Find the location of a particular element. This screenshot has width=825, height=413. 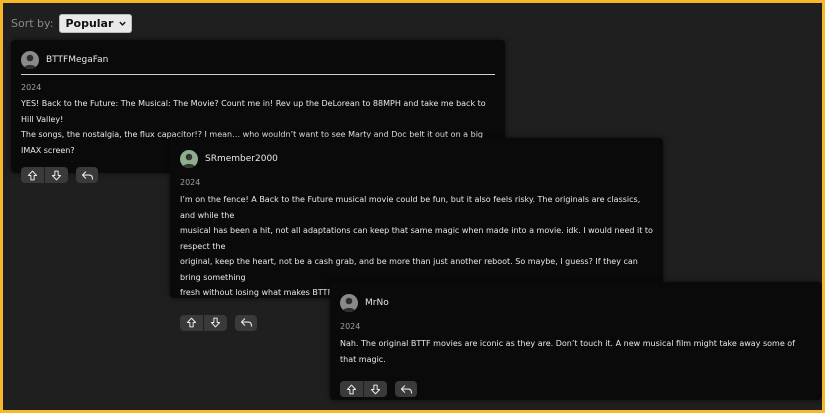

sort-select: Popular is located at coordinates (96, 23).